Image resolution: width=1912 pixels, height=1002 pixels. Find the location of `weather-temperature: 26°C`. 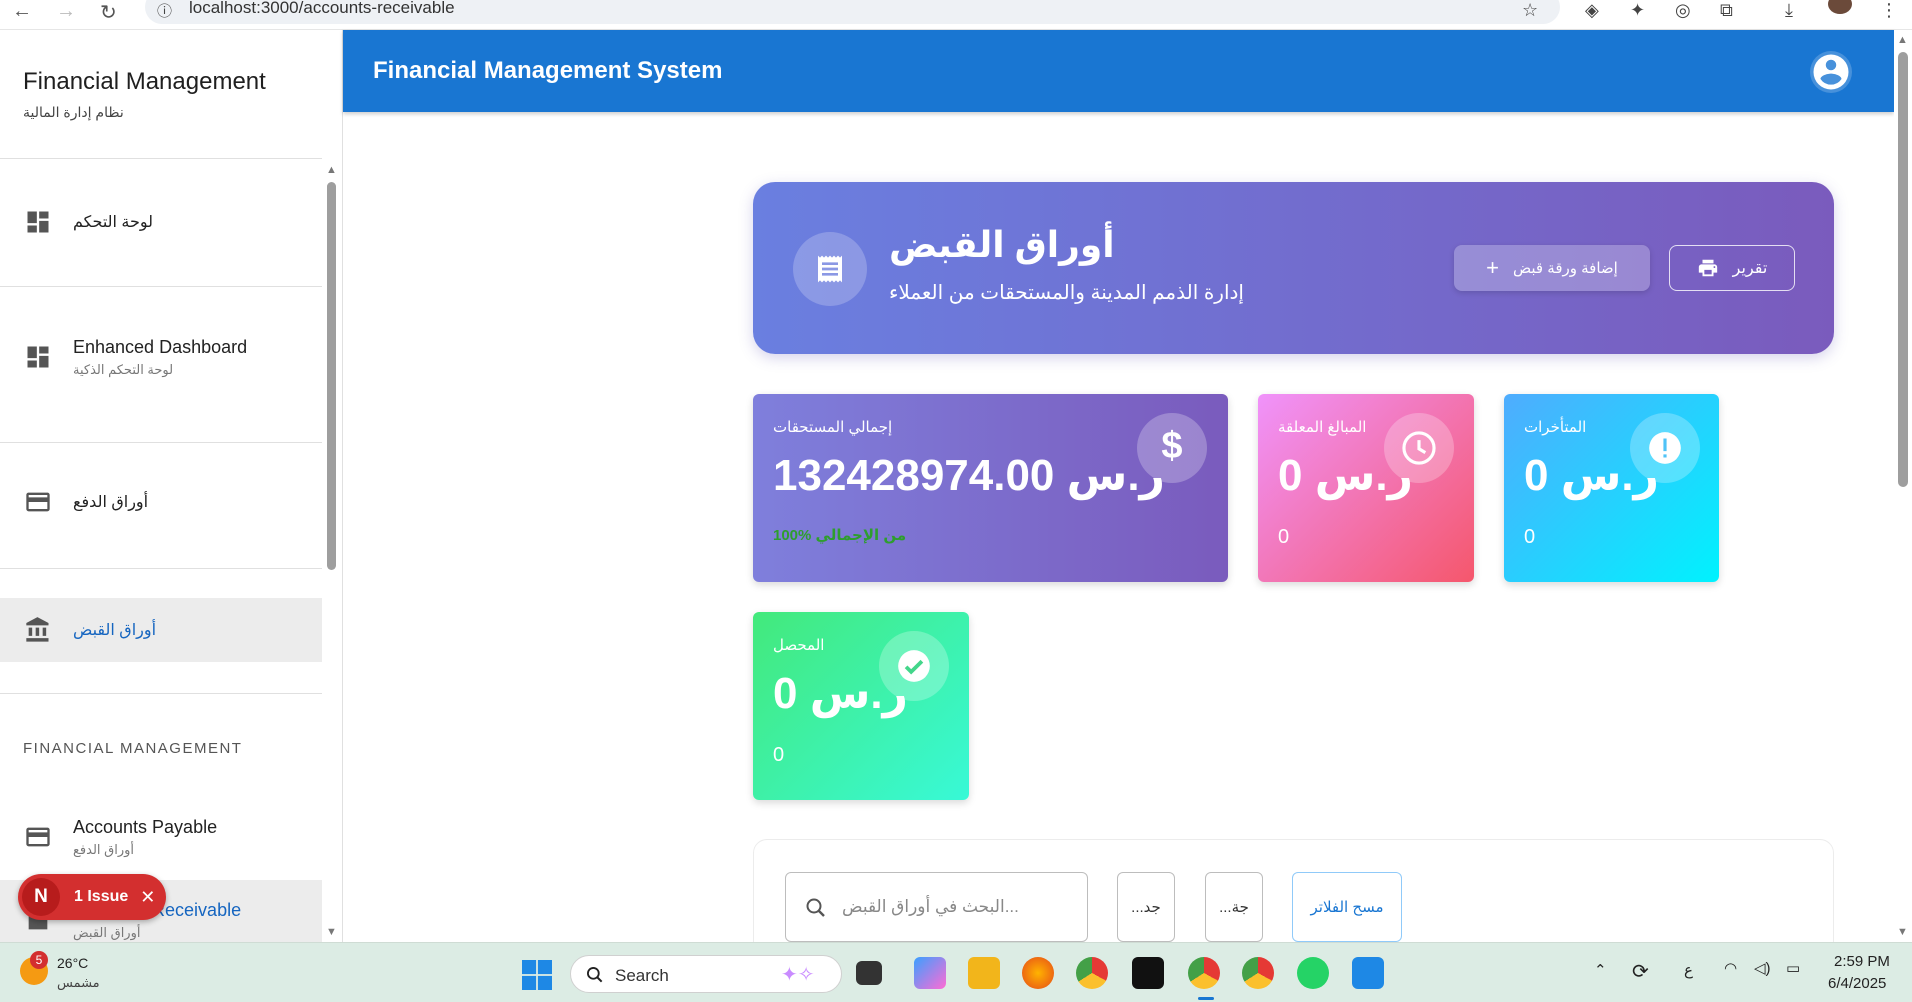

weather-temperature: 26°C is located at coordinates (73, 963).